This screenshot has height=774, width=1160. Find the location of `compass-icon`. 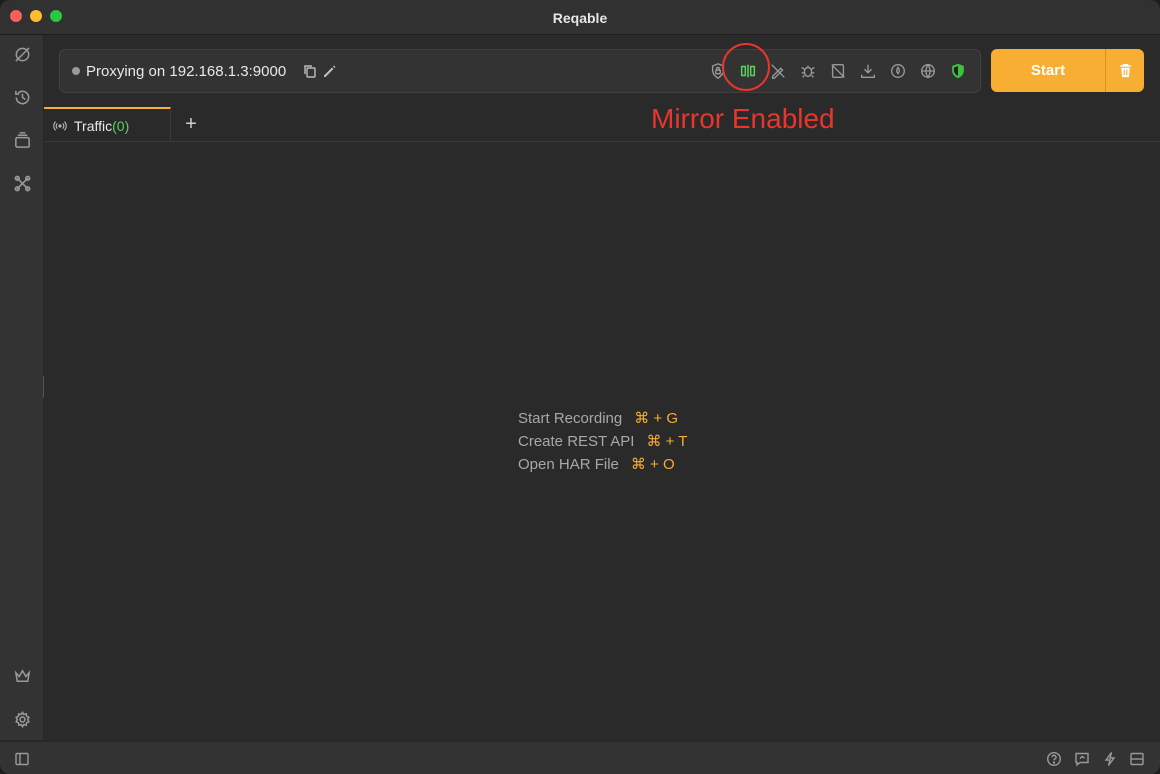

compass-icon is located at coordinates (22, 54).